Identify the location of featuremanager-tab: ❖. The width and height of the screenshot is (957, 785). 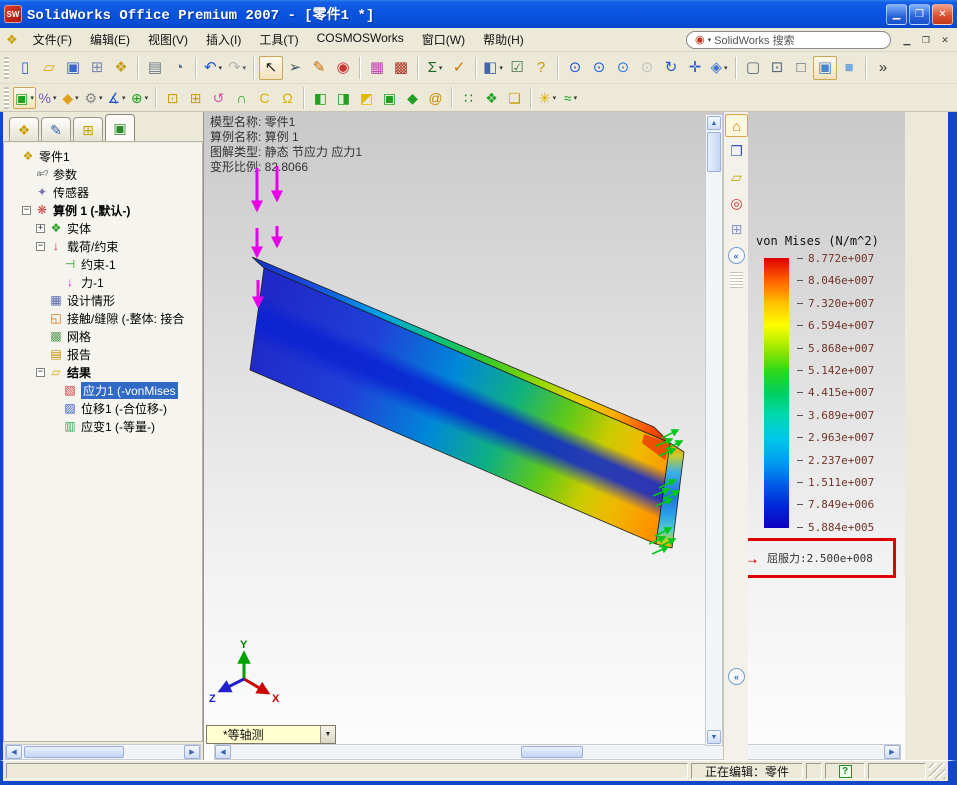
(24, 129).